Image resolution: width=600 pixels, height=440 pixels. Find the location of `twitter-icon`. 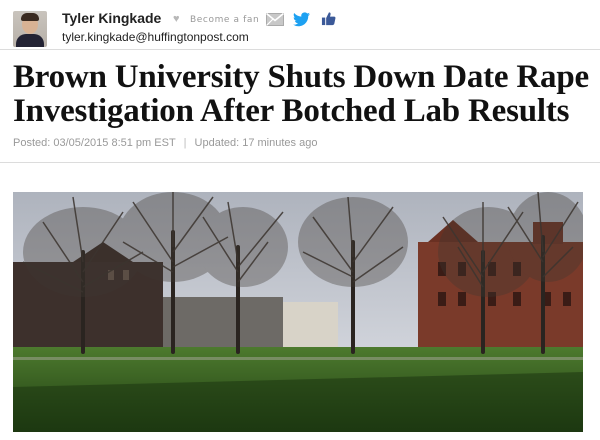

twitter-icon is located at coordinates (301, 19).